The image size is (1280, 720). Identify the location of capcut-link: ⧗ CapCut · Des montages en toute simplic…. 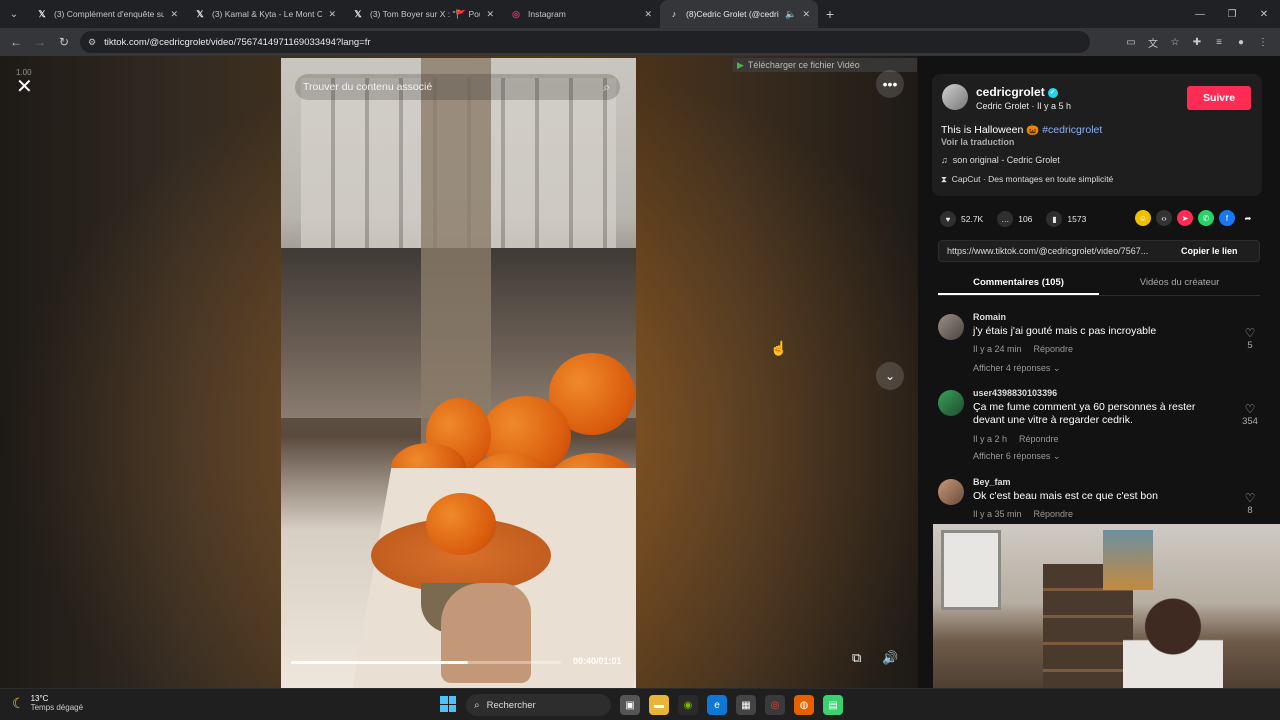
(1027, 179).